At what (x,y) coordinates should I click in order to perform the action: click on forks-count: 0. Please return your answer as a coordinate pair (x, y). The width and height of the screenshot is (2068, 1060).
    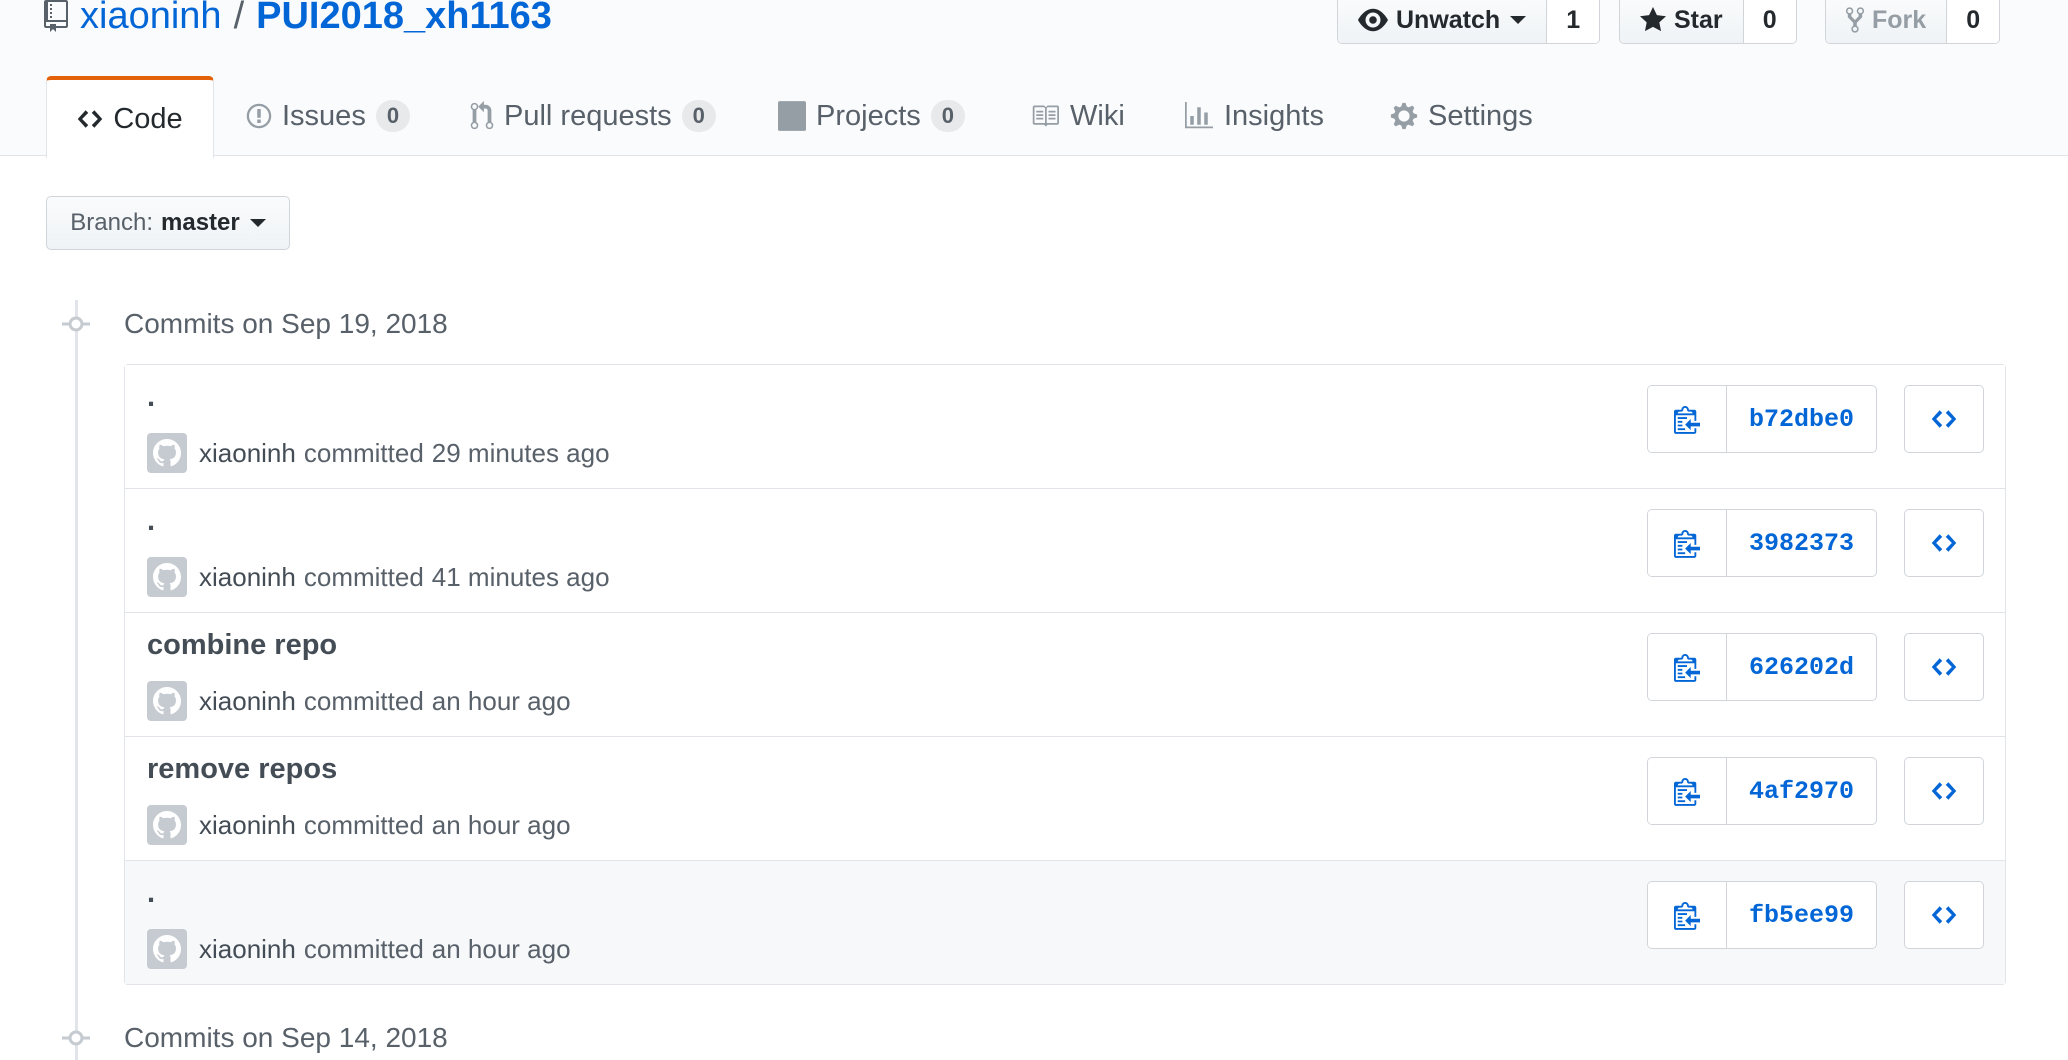
    Looking at the image, I should click on (1973, 21).